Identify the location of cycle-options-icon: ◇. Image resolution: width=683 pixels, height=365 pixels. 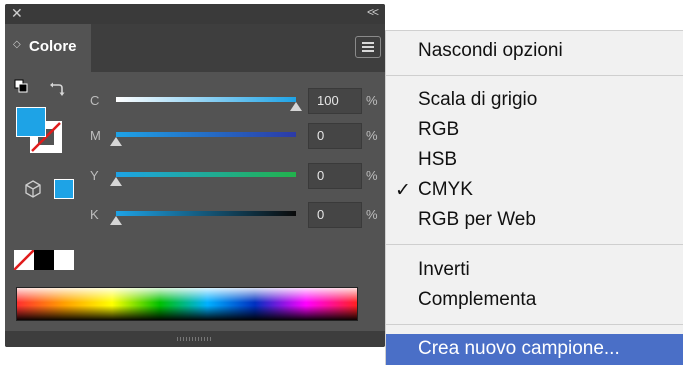
(17, 44).